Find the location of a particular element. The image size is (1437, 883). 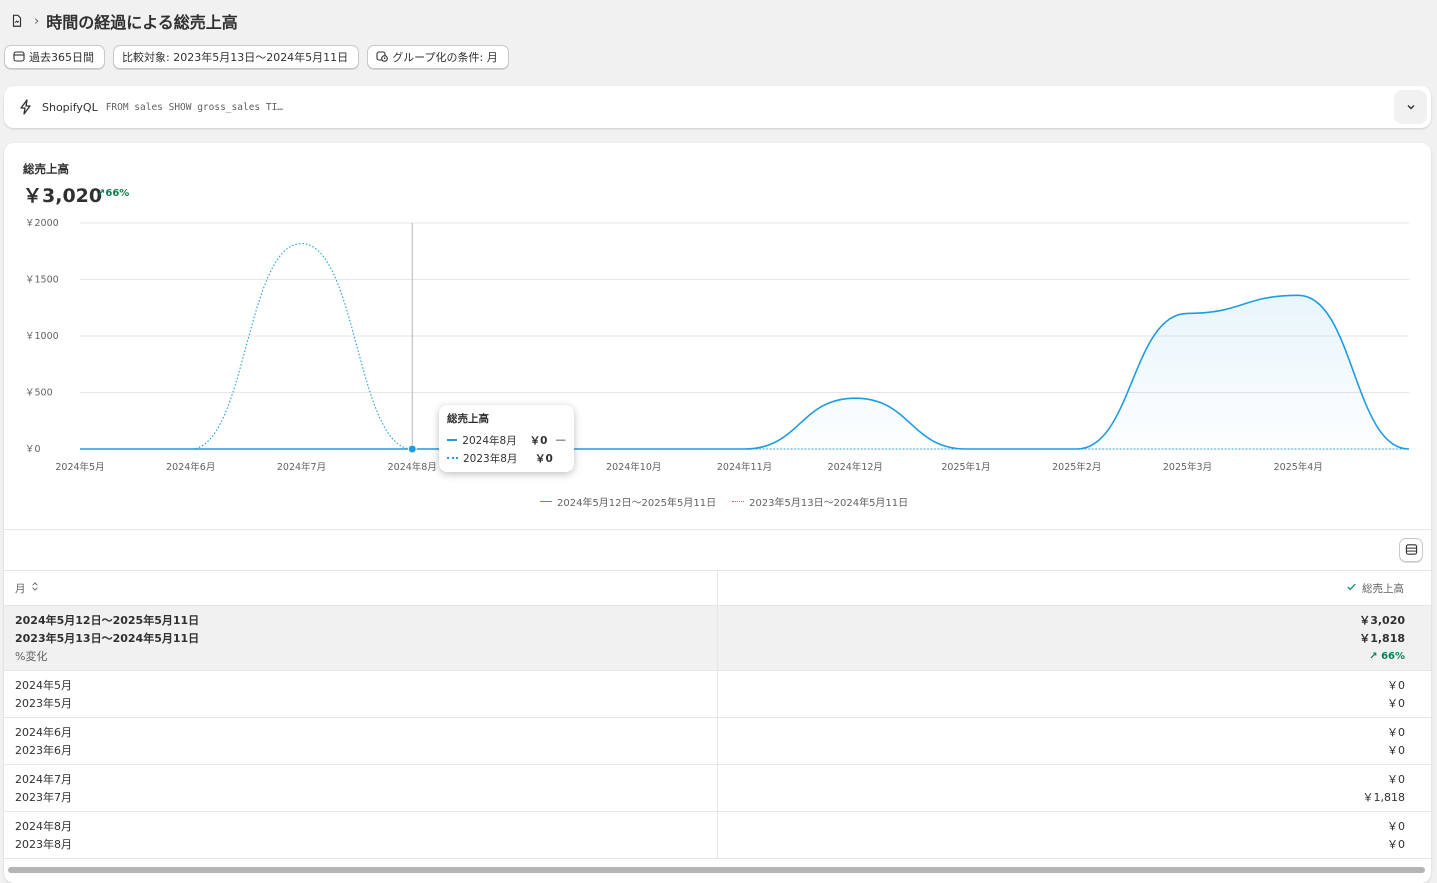

tooltip-row-previous: 2023年8月 ￥0 is located at coordinates (506, 458).